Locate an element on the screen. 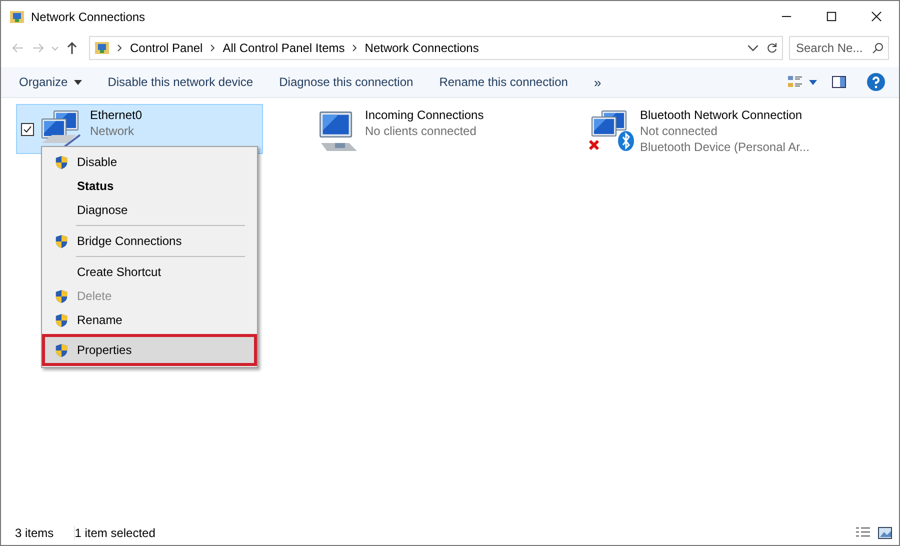 The image size is (900, 546). connection-status: Network is located at coordinates (113, 131).